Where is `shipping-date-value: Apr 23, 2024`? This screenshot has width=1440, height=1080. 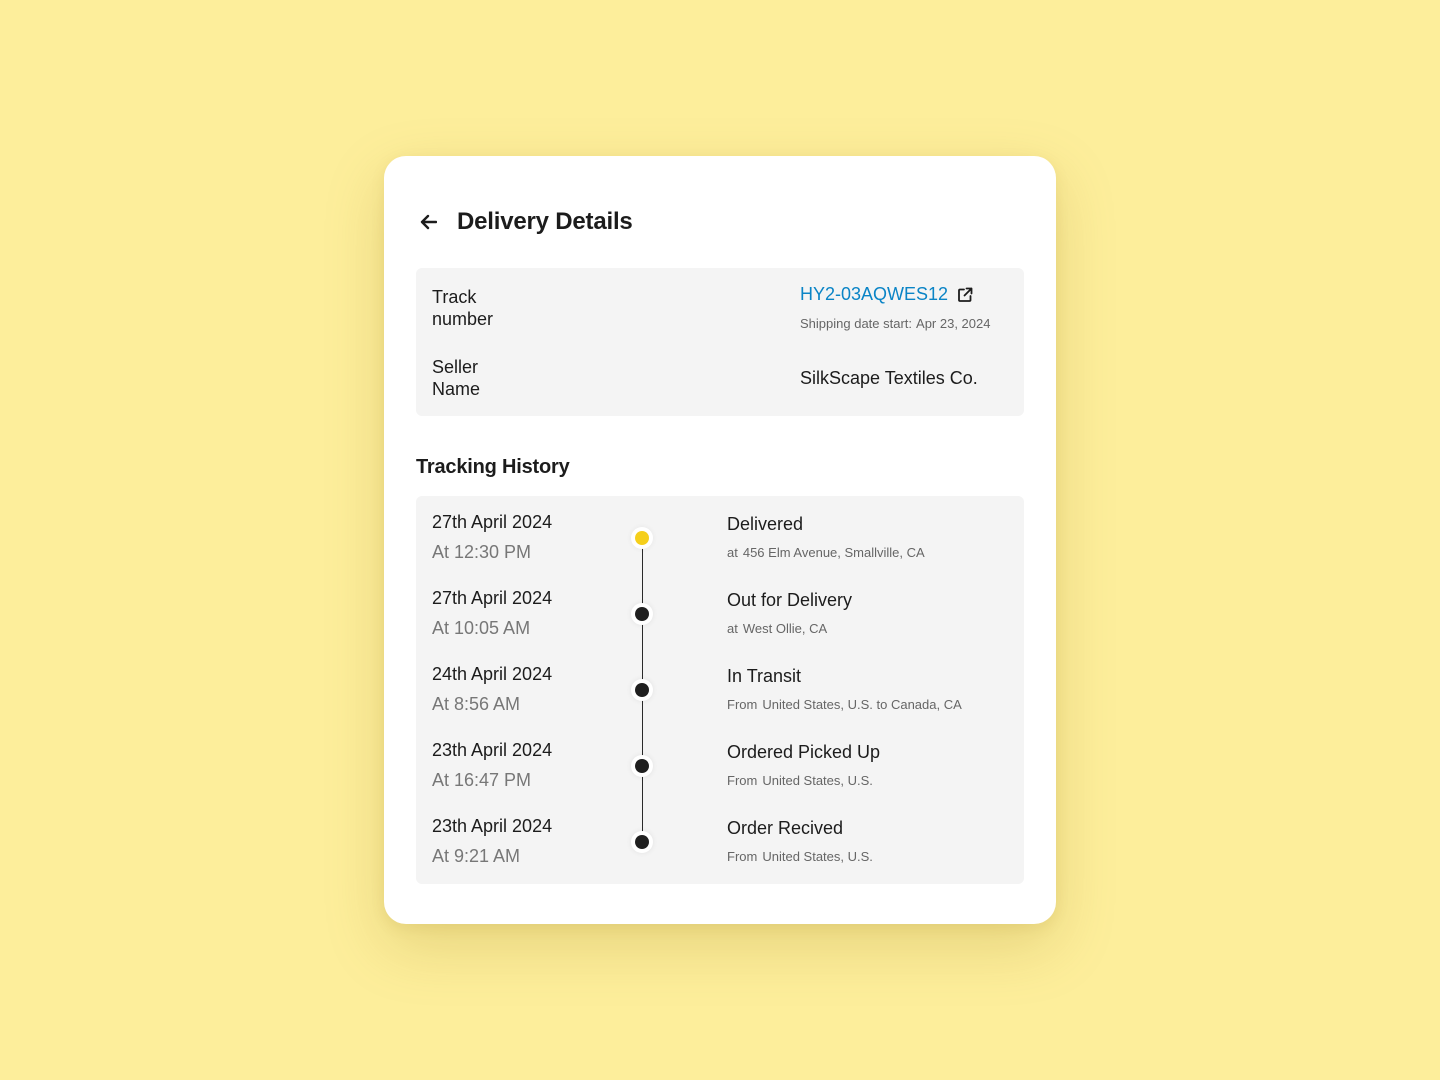 shipping-date-value: Apr 23, 2024 is located at coordinates (953, 323).